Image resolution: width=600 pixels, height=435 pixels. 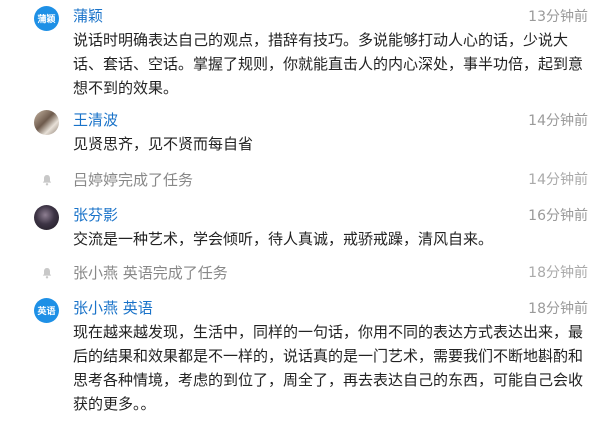 What do you see at coordinates (300, 274) in the screenshot?
I see `notice-item: 张小燕 英语完成了任务 18分钟前` at bounding box center [300, 274].